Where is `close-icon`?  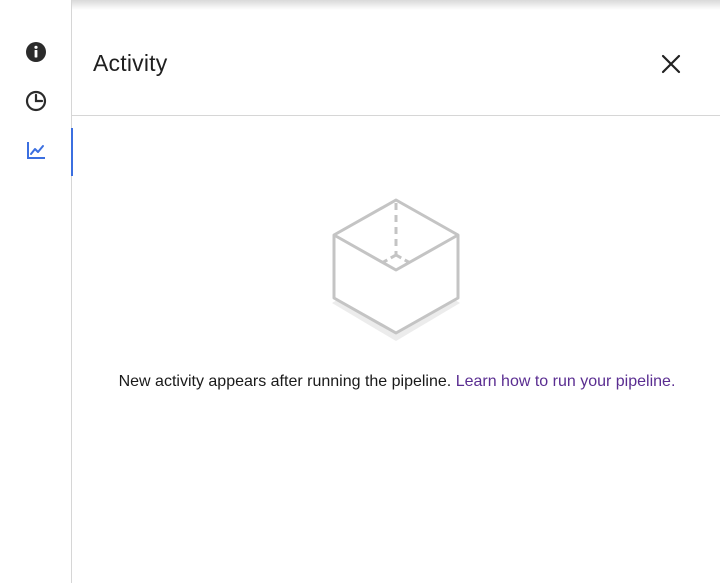 close-icon is located at coordinates (671, 64).